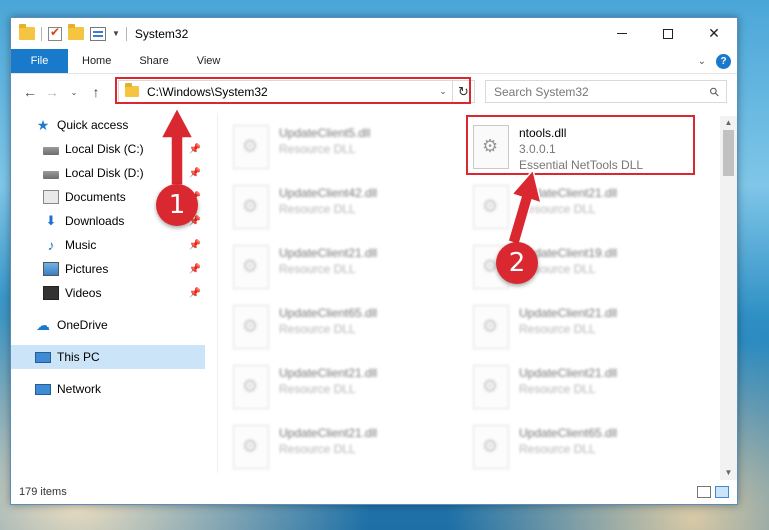 The height and width of the screenshot is (530, 769). What do you see at coordinates (52, 92) in the screenshot?
I see `forward-button: →` at bounding box center [52, 92].